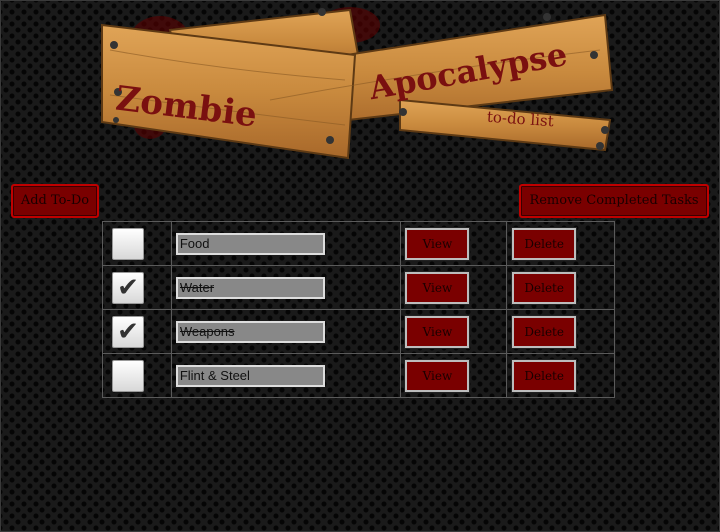  Describe the element at coordinates (55, 201) in the screenshot. I see `add-todo-button: Add To-Do` at that location.